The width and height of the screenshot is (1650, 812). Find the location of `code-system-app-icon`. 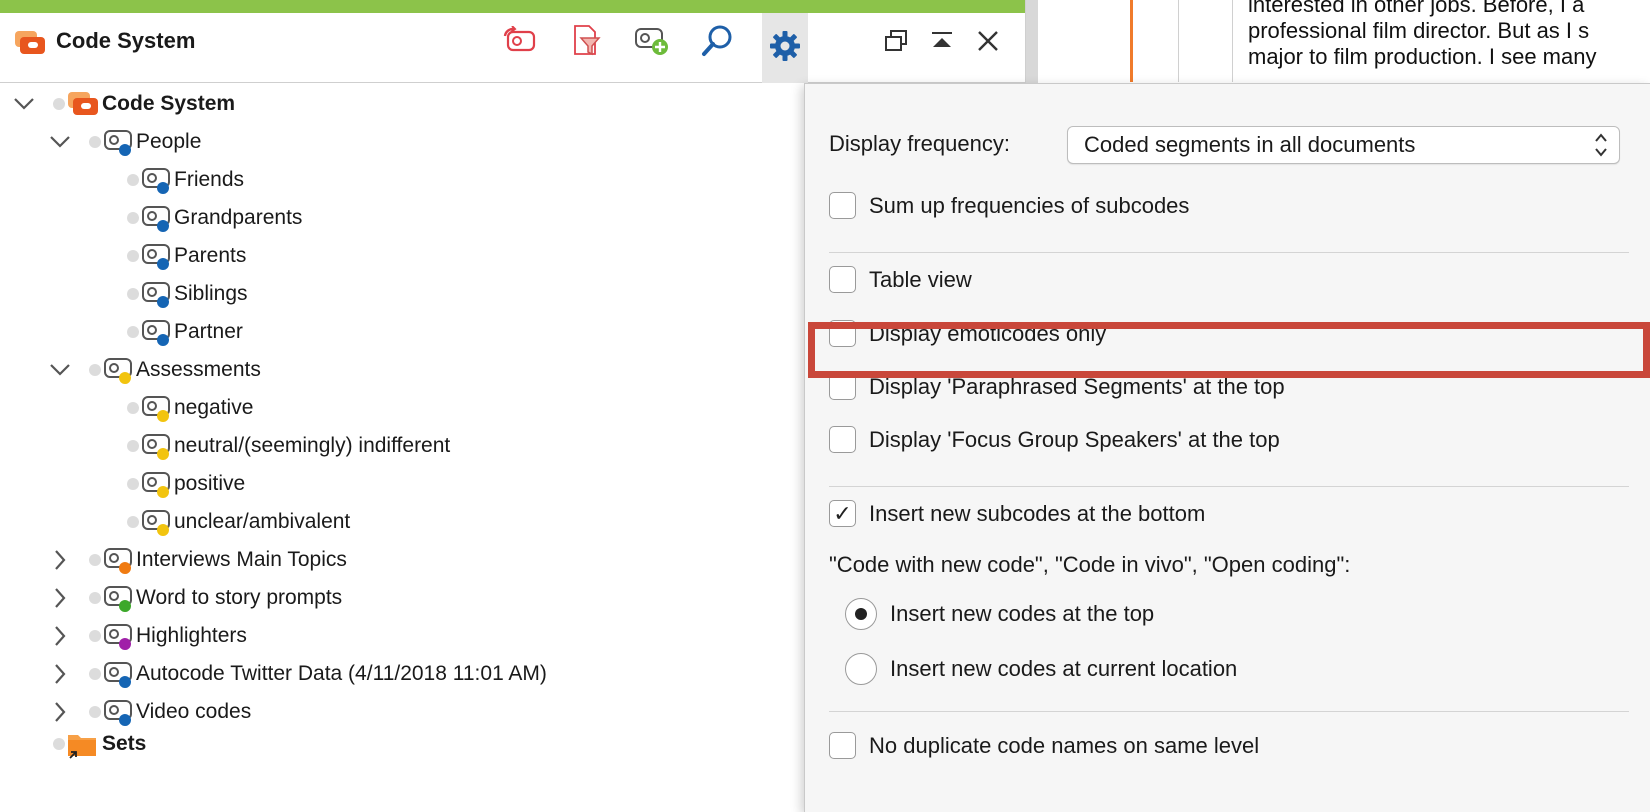

code-system-app-icon is located at coordinates (30, 45).